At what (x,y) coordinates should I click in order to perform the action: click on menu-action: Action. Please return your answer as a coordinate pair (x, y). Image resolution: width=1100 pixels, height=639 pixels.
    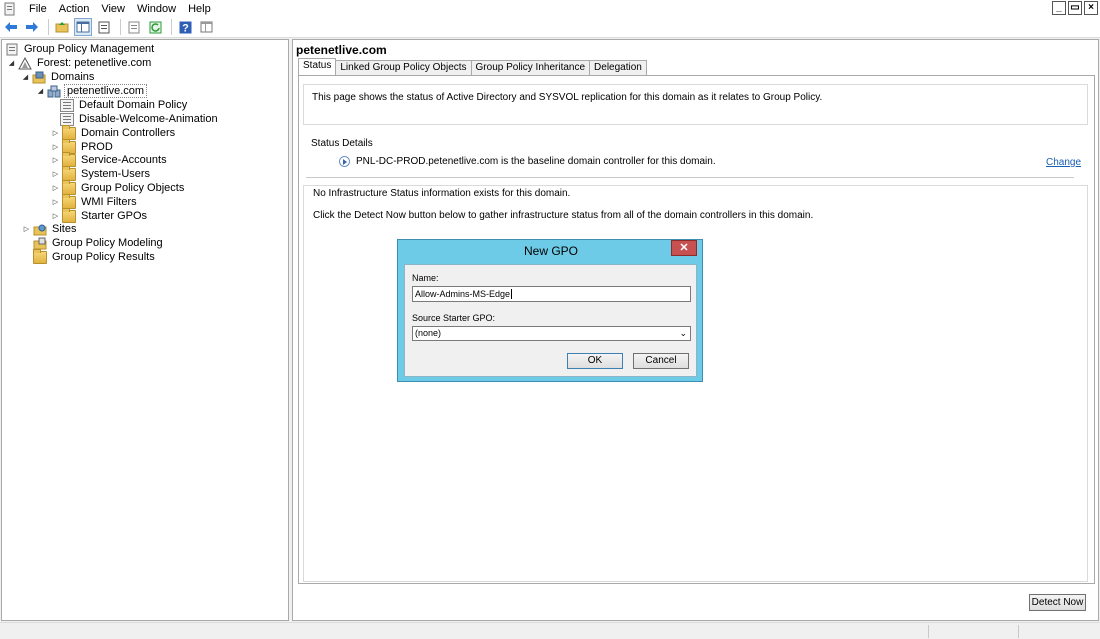
    Looking at the image, I should click on (74, 9).